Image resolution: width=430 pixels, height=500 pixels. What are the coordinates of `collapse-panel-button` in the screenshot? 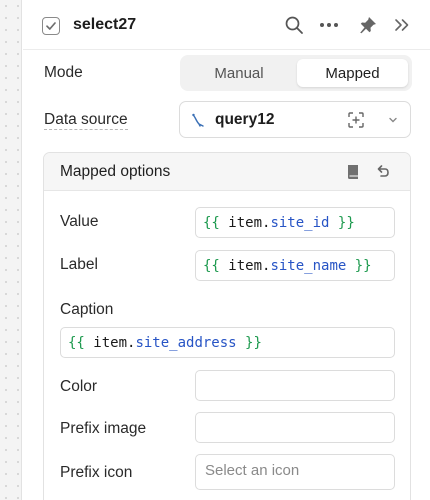 It's located at (402, 25).